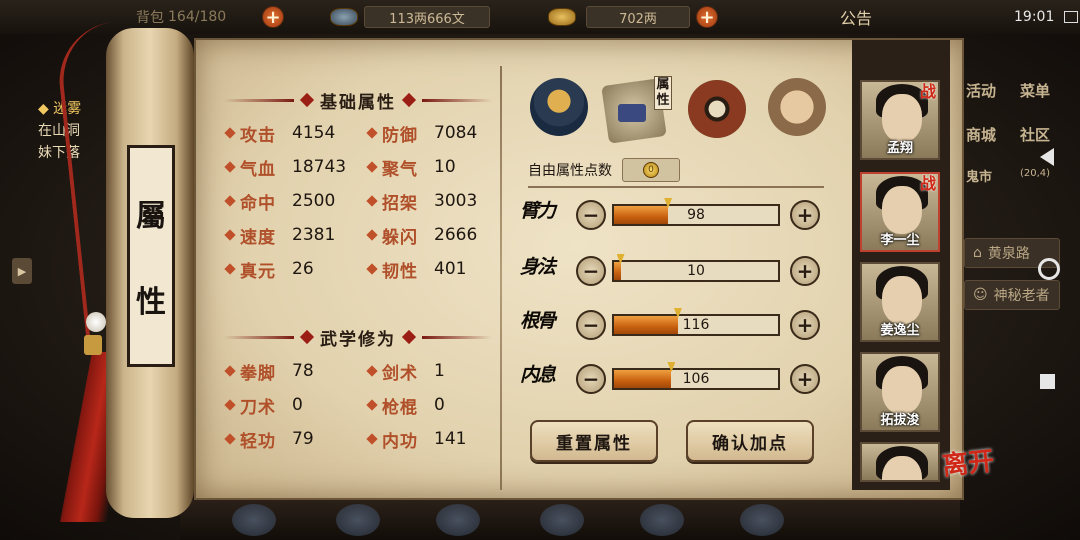  Describe the element at coordinates (900, 420) in the screenshot. I see `party-member-name: 拓拔浚` at that location.